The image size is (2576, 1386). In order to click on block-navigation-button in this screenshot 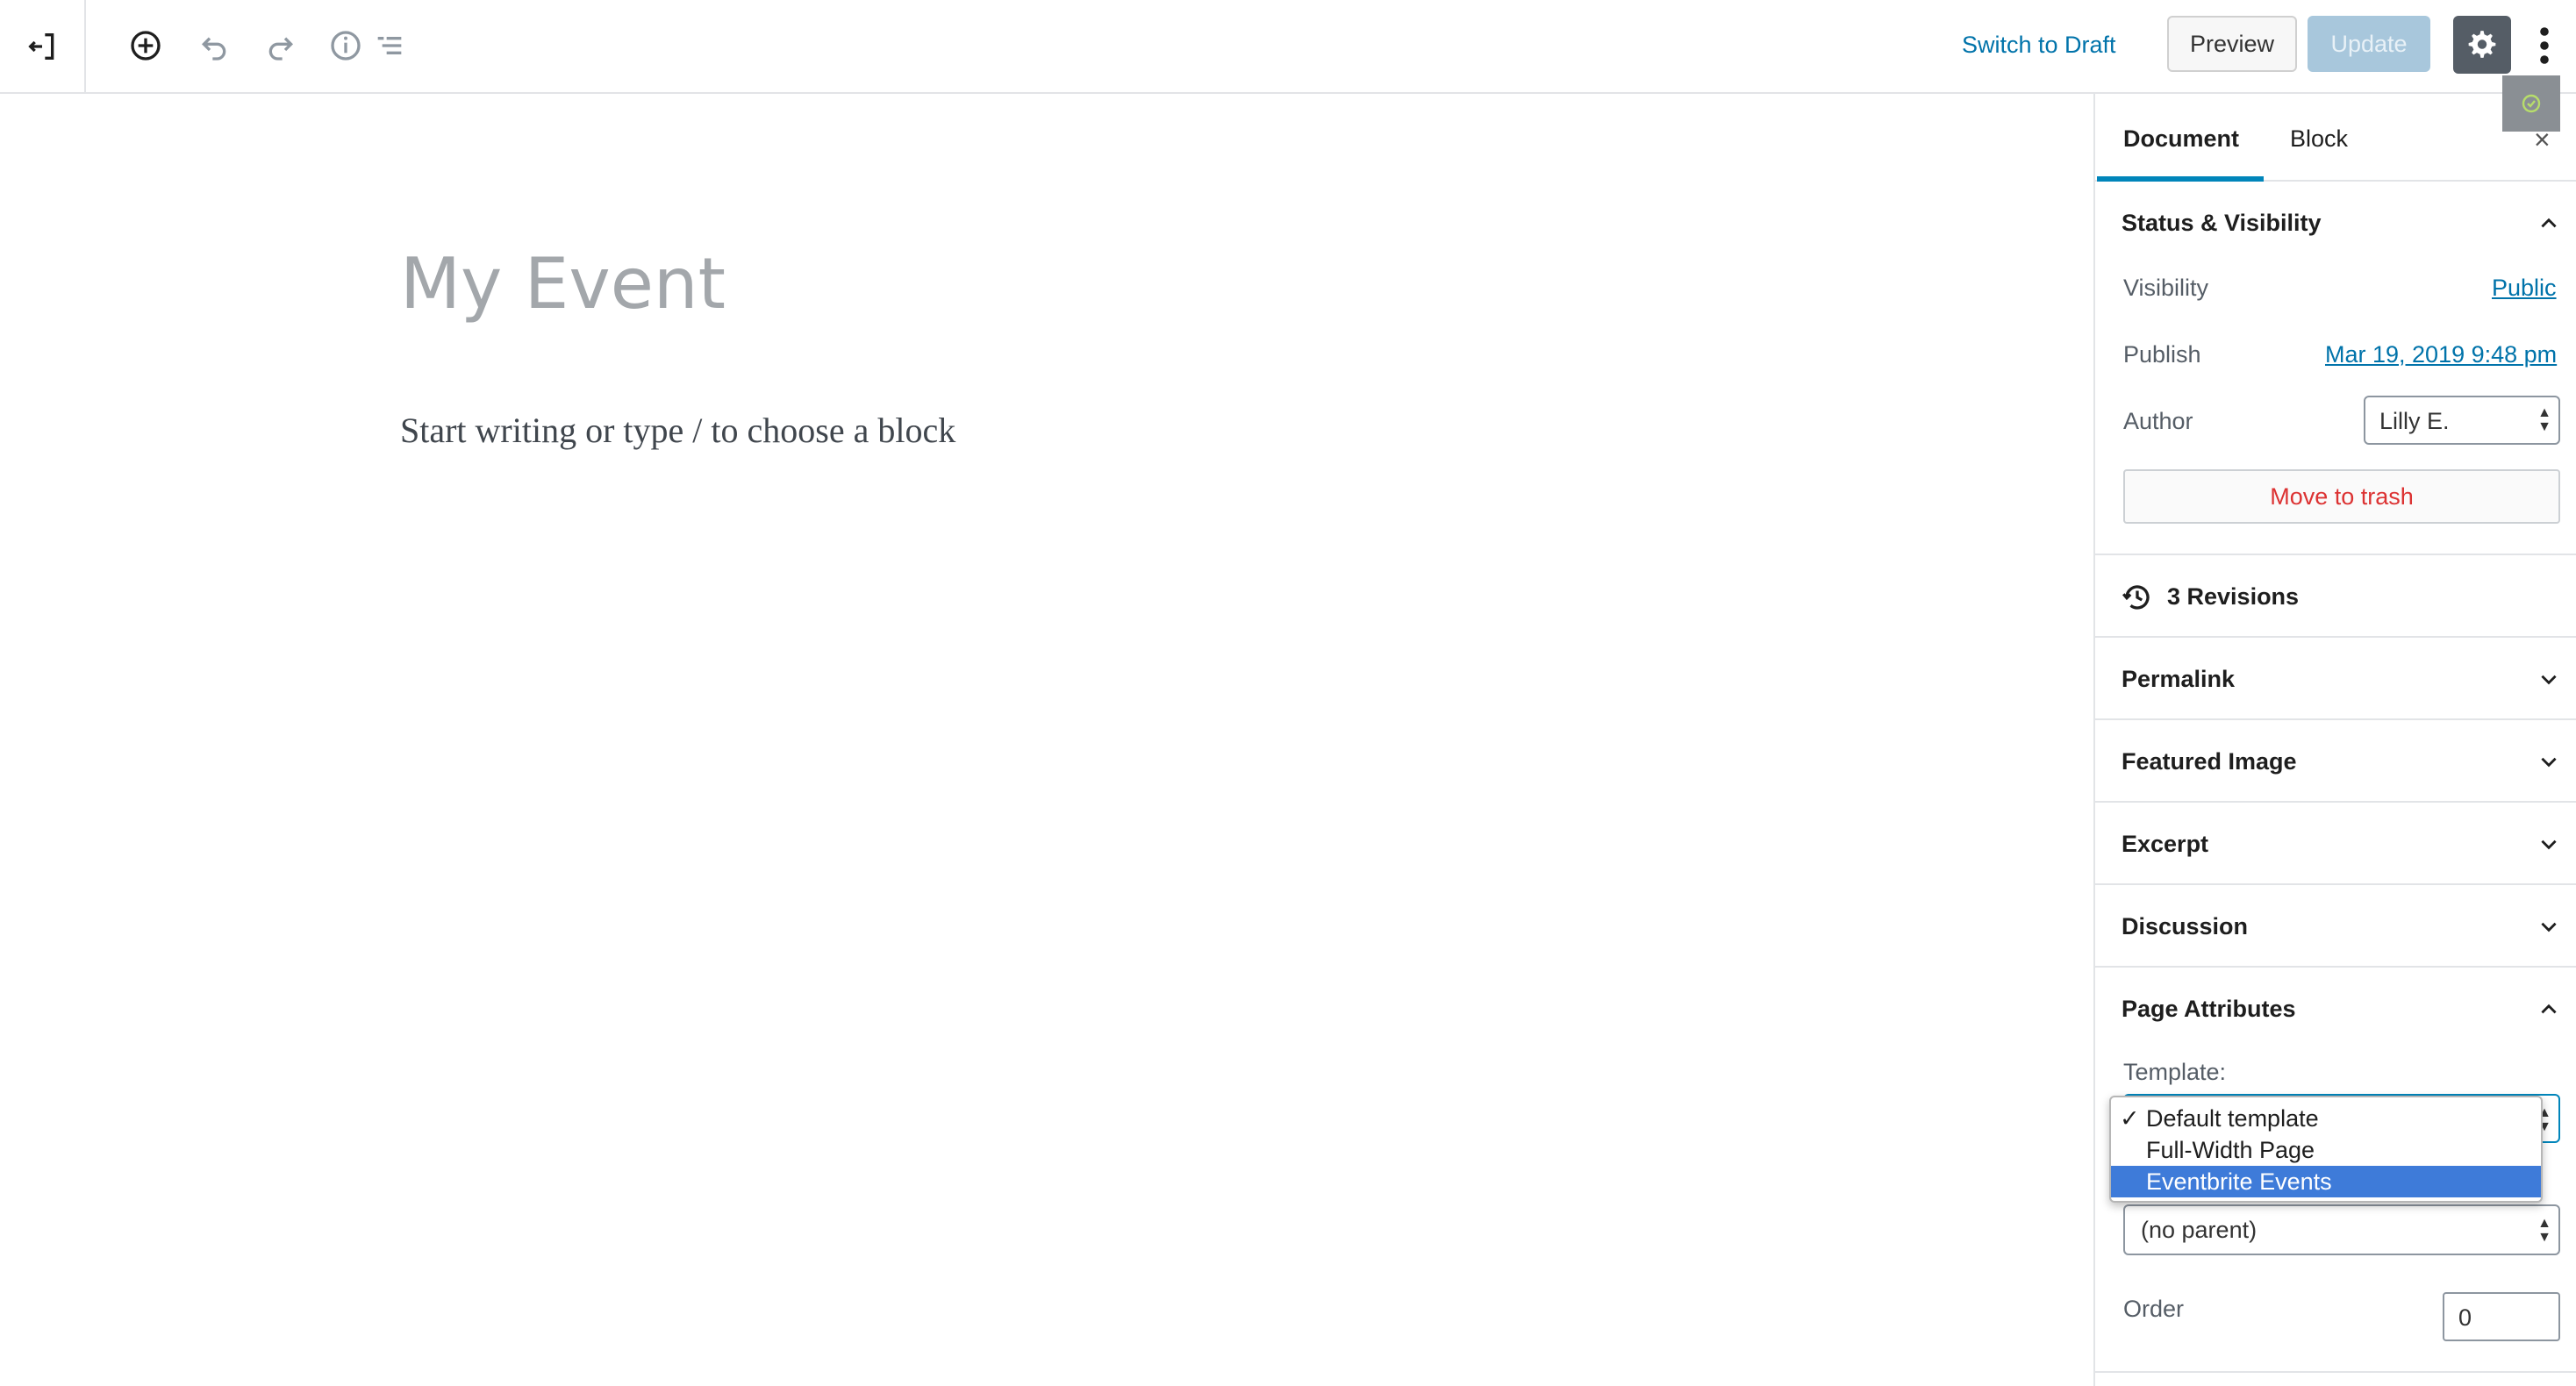, I will do `click(389, 46)`.